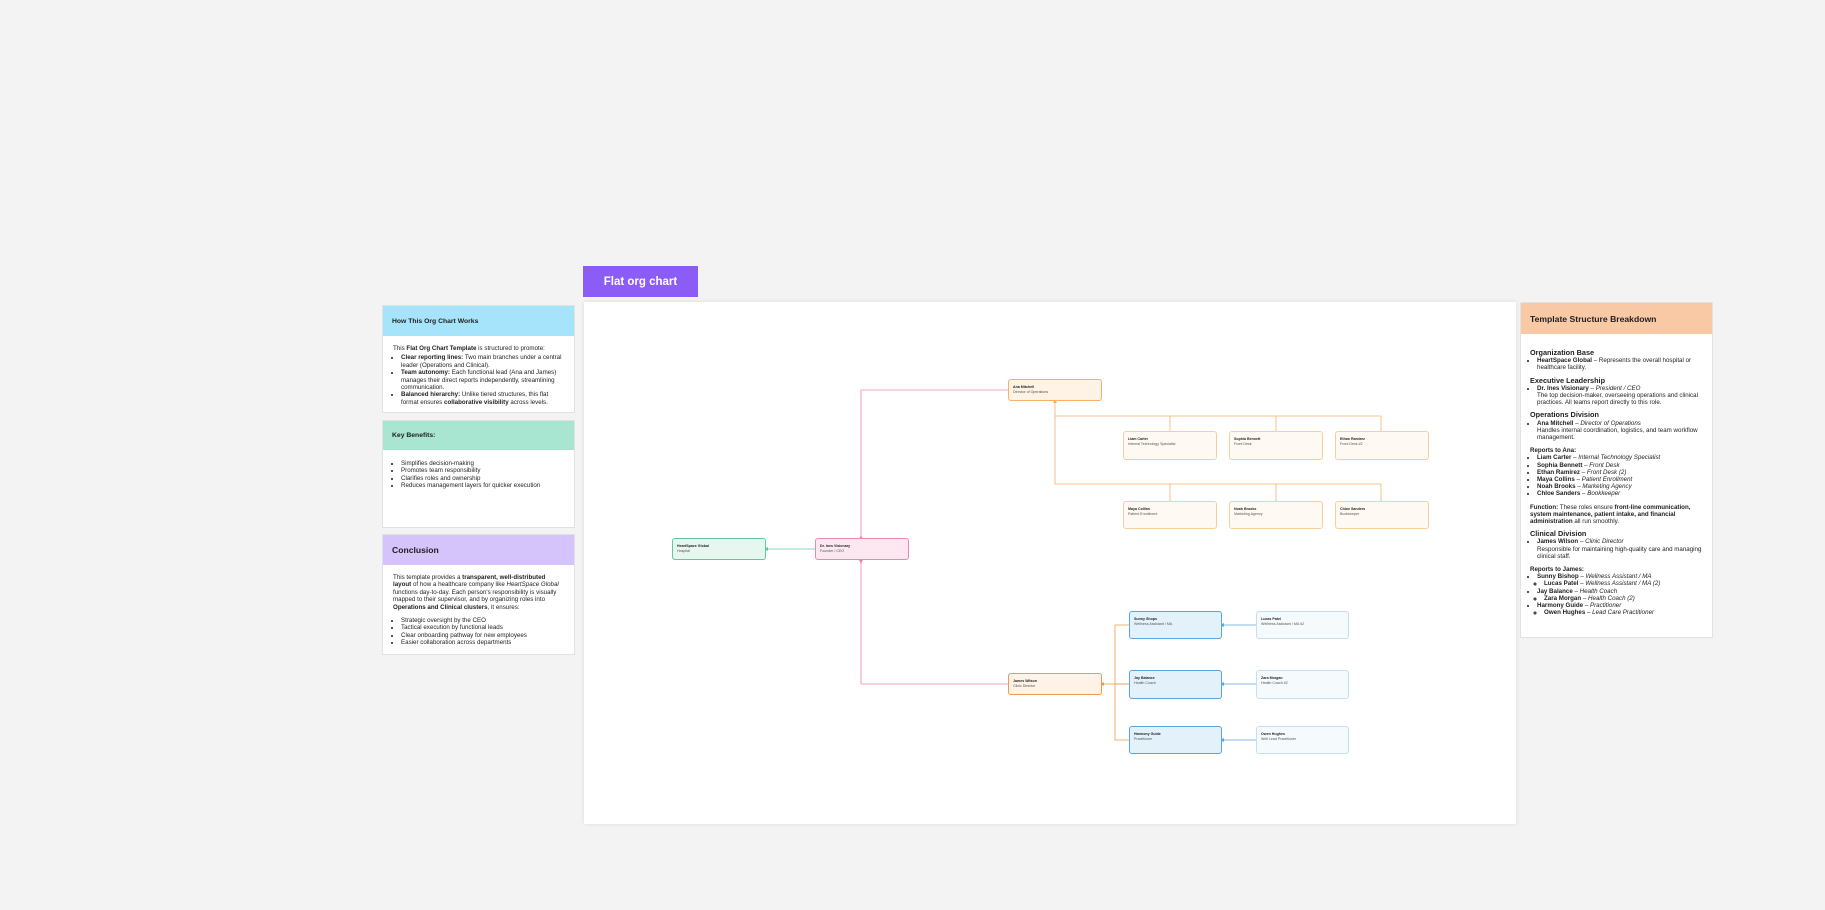 The width and height of the screenshot is (1825, 910). I want to click on node-ines-visionary: Dr. Ines Visionary Founder / CEO, so click(862, 549).